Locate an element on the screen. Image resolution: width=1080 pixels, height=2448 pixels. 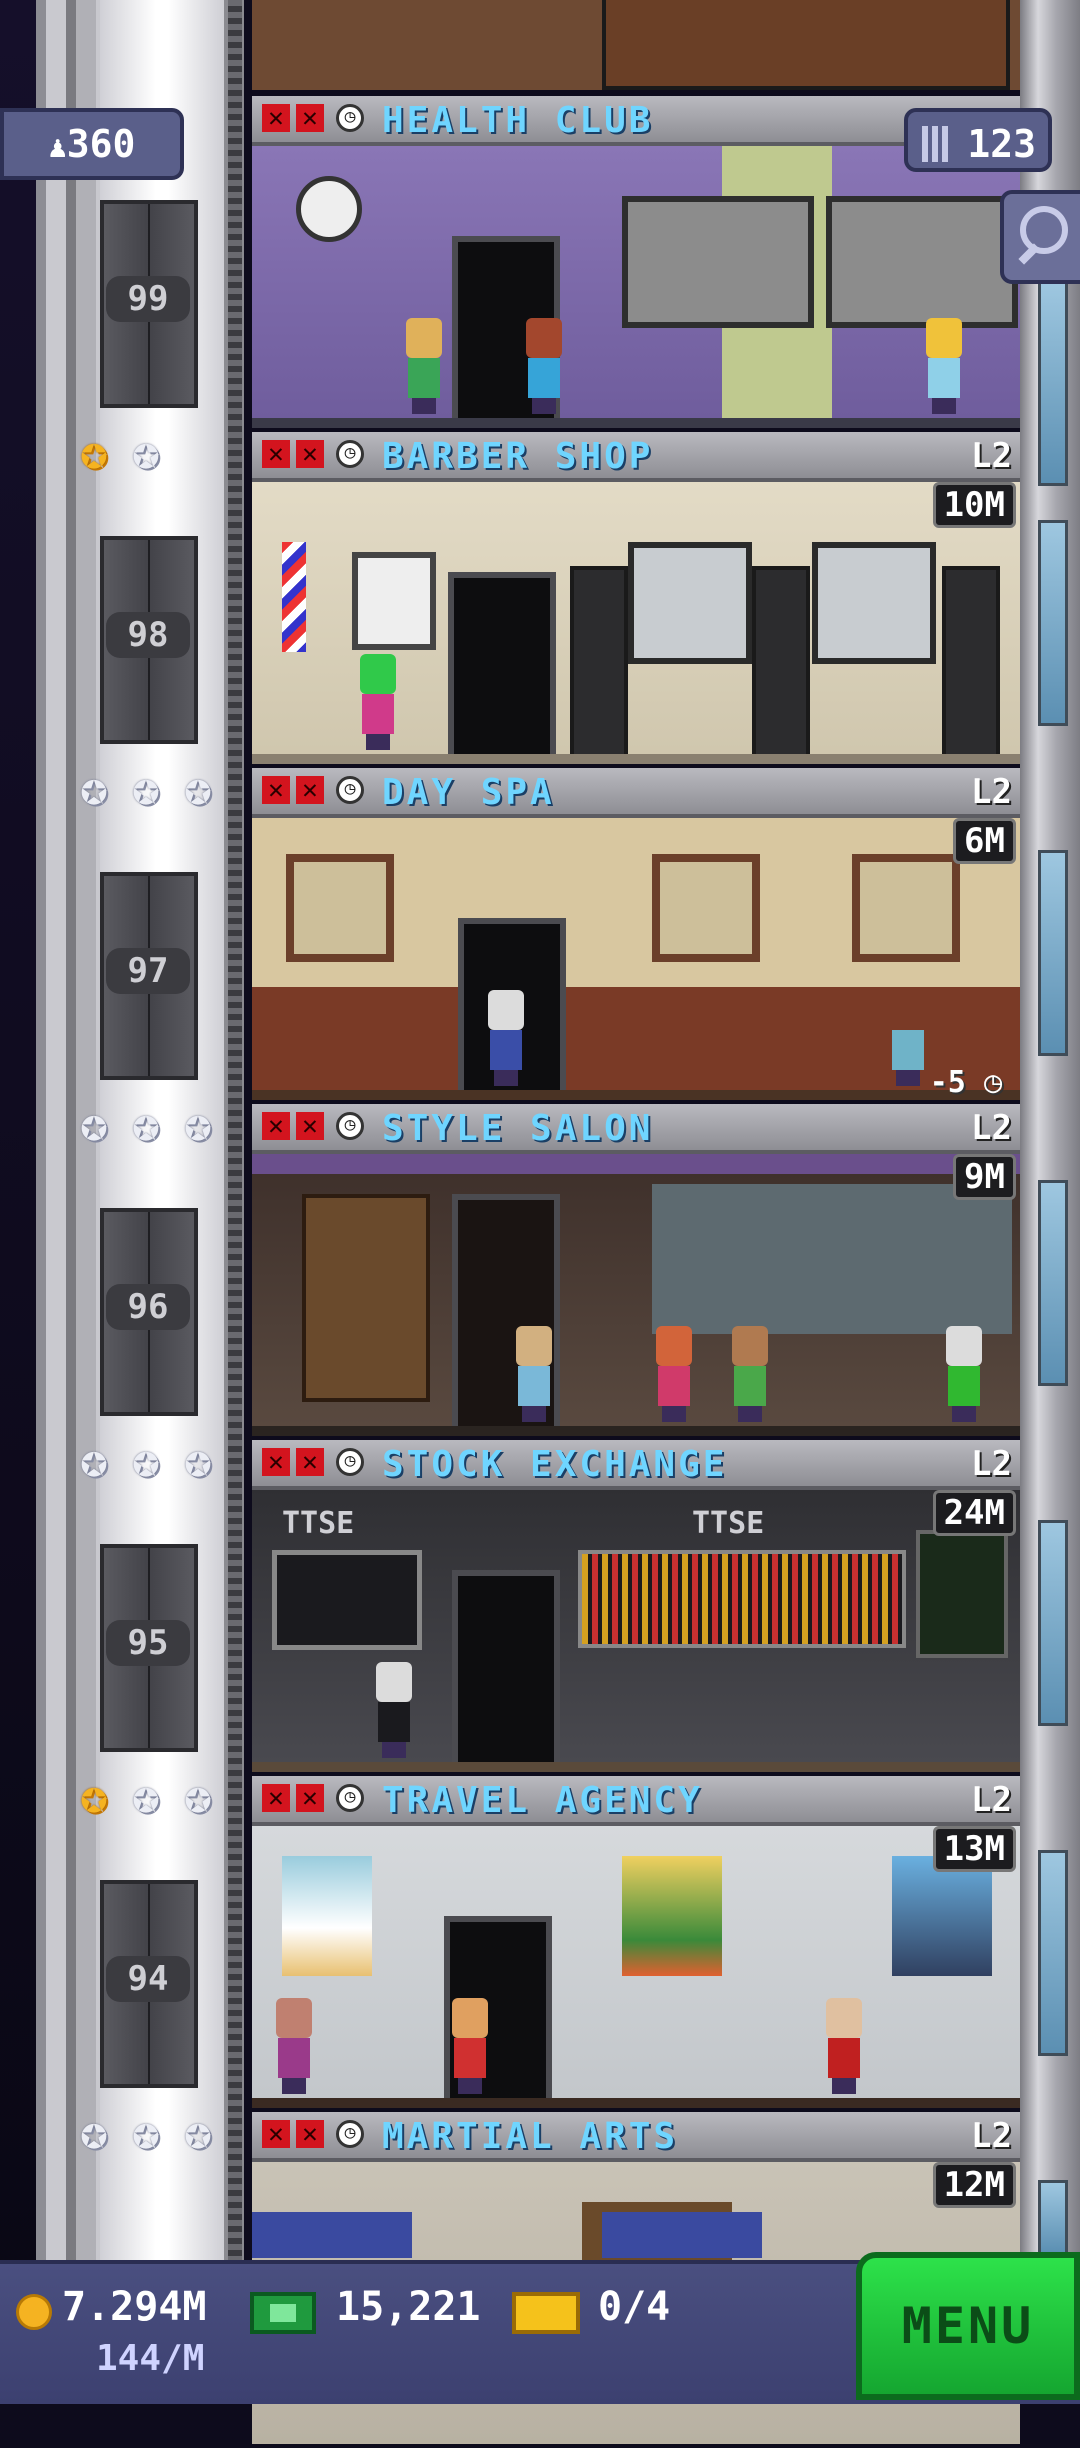
star-rating: ✪ ✪ is located at coordinates (120, 452).